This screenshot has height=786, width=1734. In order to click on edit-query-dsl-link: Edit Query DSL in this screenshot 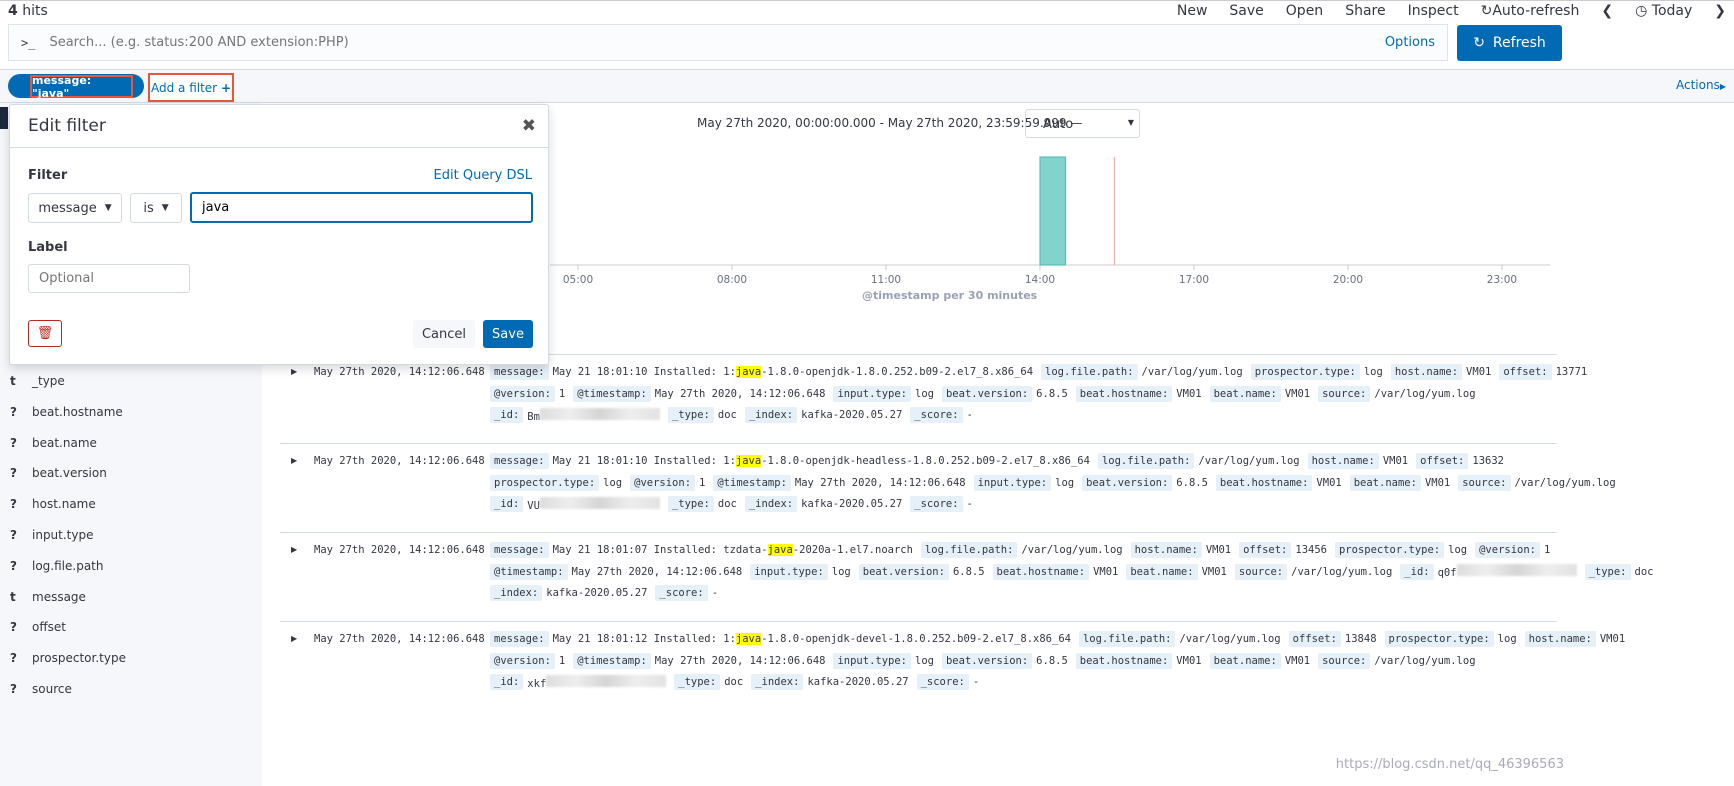, I will do `click(483, 175)`.